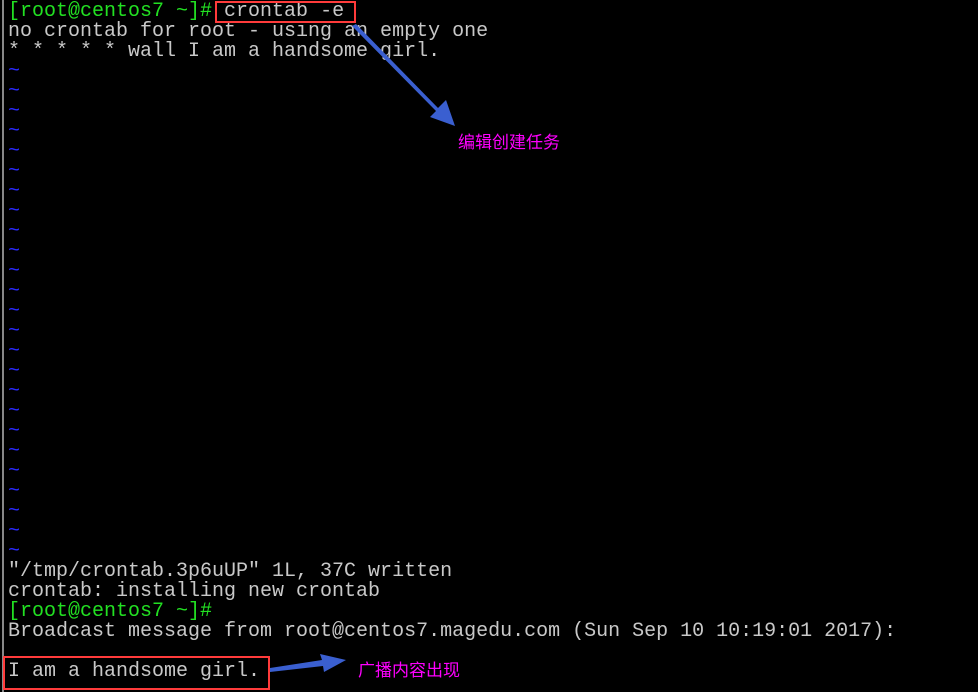 The width and height of the screenshot is (978, 692). What do you see at coordinates (509, 143) in the screenshot?
I see `edit-annotation: 编辑创建任务` at bounding box center [509, 143].